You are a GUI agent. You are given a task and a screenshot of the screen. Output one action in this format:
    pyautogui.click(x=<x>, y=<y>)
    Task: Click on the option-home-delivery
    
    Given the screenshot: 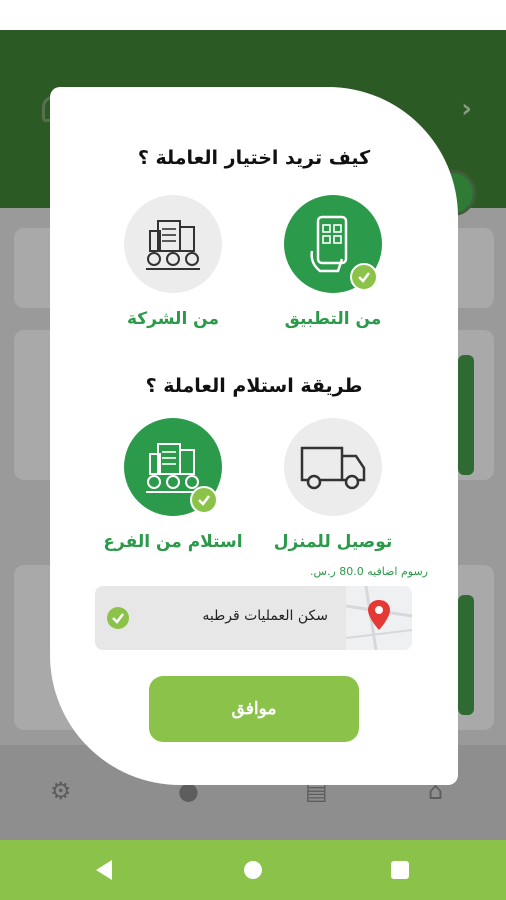 What is the action you would take?
    pyautogui.click(x=333, y=467)
    